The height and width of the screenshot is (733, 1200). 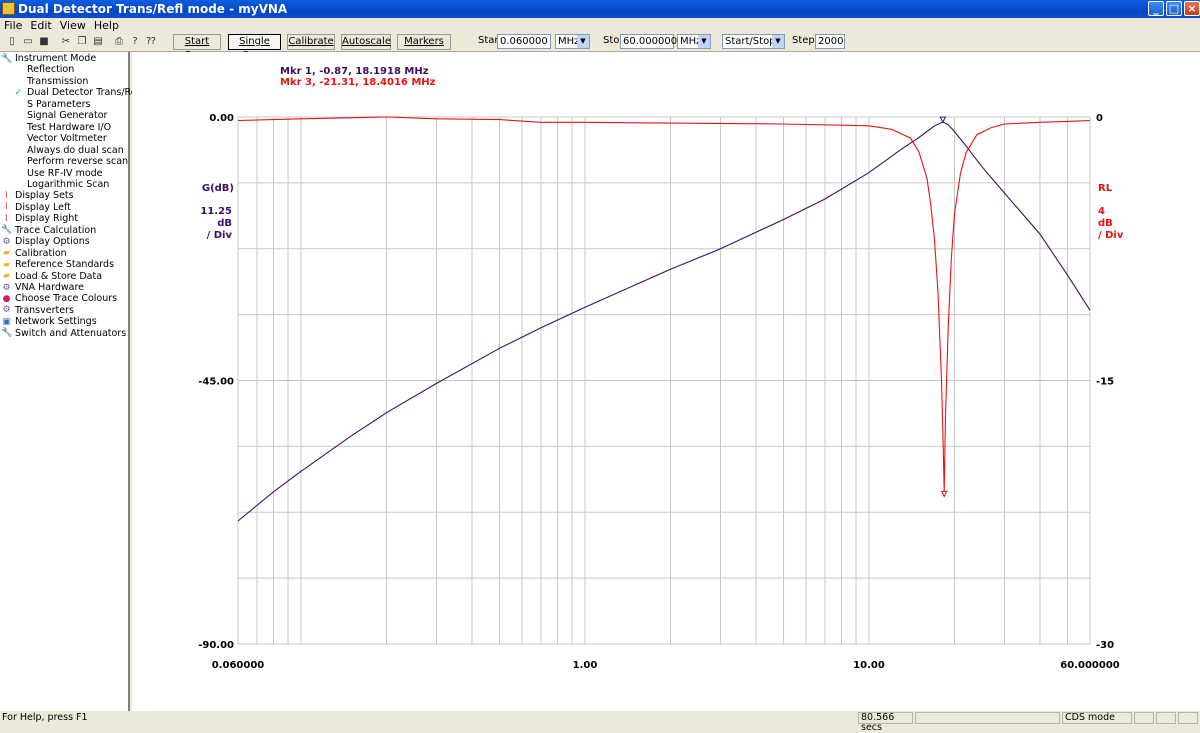 I want to click on tree-item: Signal Generator, so click(x=60, y=115).